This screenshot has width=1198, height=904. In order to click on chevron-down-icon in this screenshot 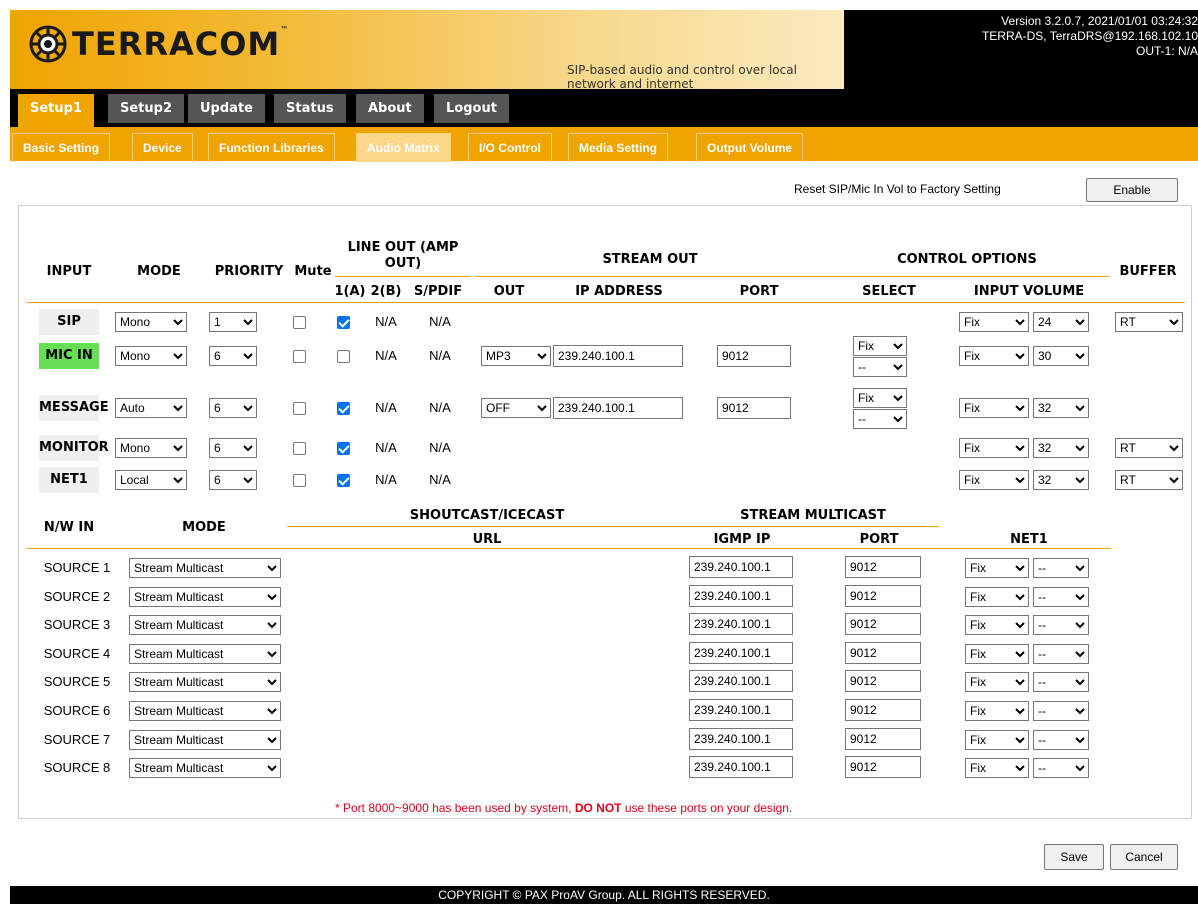, I will do `click(178, 408)`.